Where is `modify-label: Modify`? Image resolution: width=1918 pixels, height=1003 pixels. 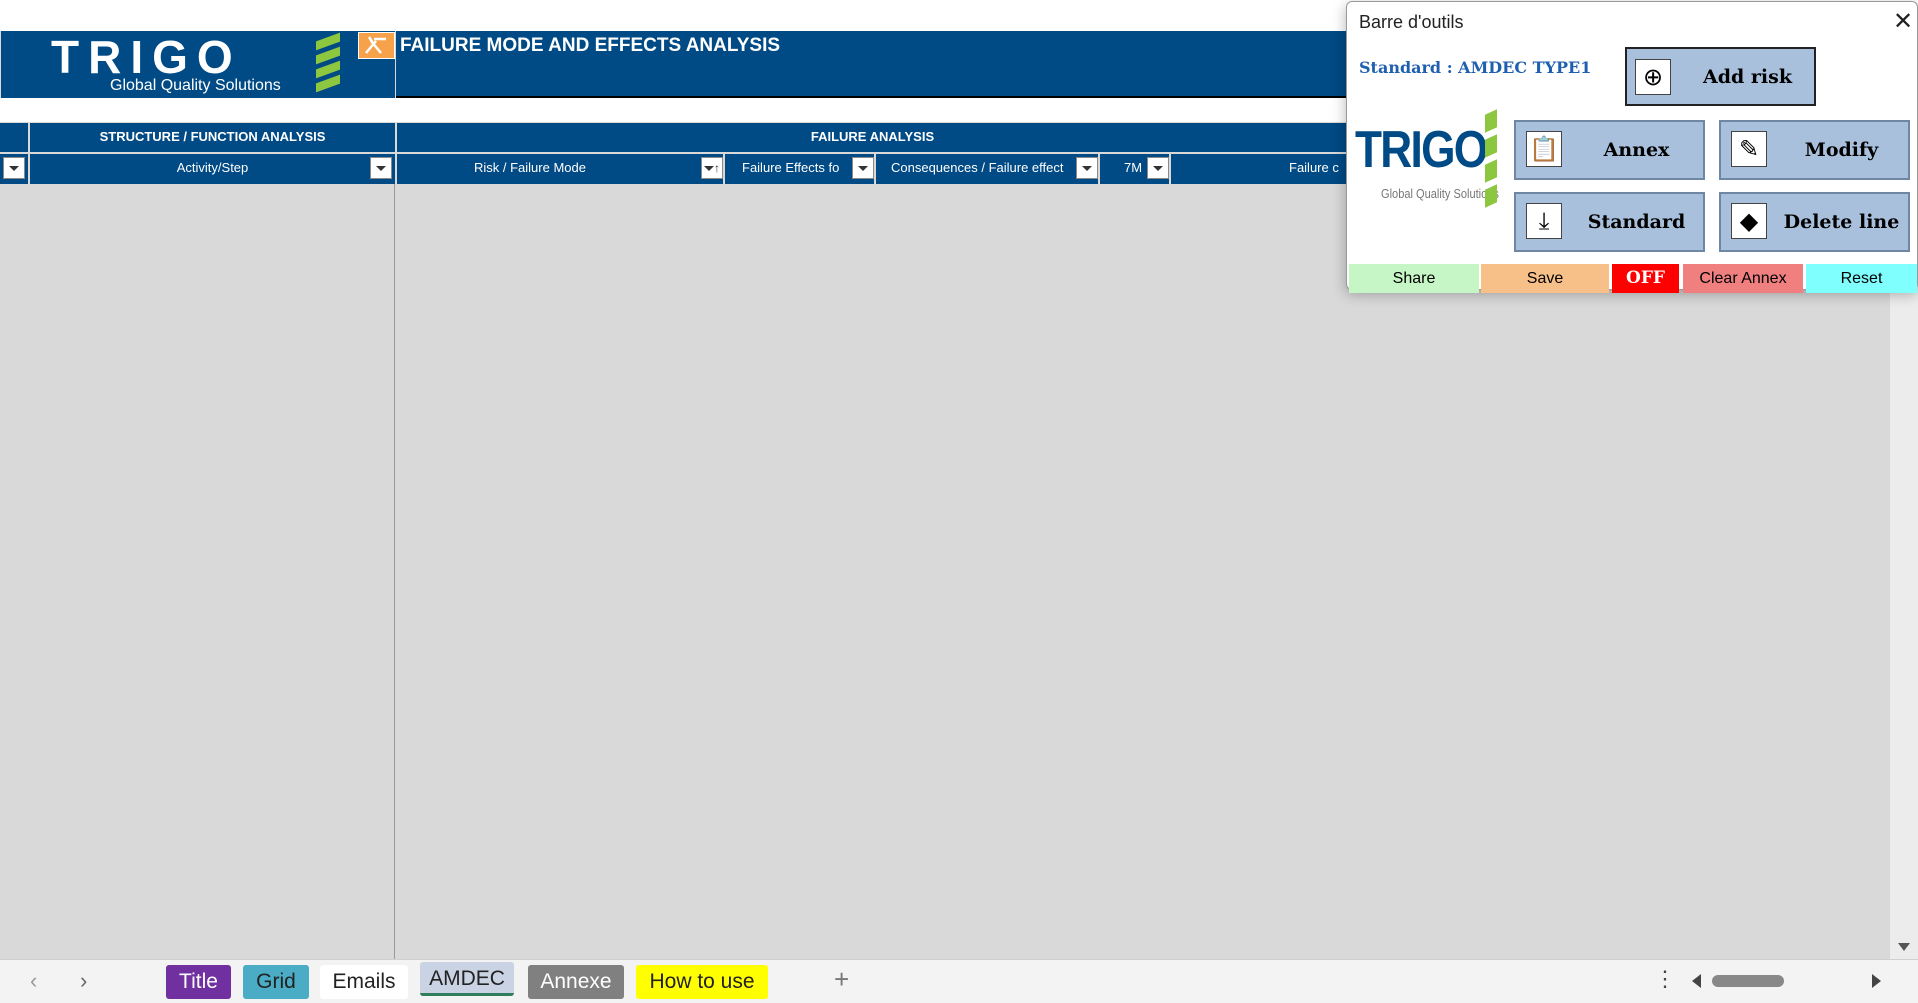
modify-label: Modify is located at coordinates (1841, 150).